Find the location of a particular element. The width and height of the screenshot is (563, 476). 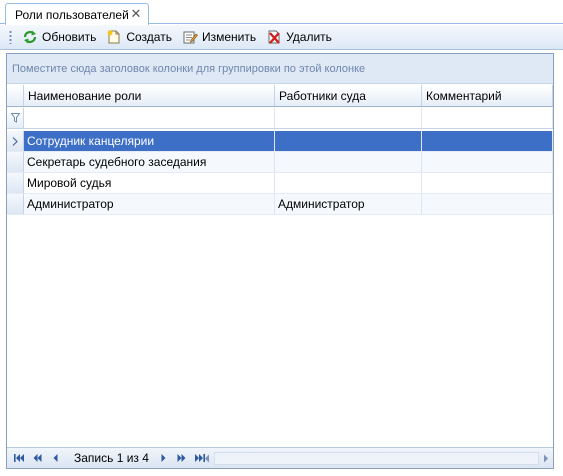

header-indicator is located at coordinates (15, 95).